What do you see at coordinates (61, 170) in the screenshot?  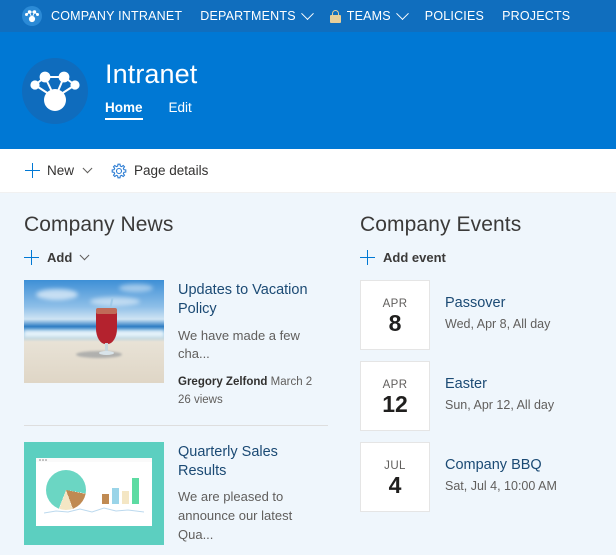 I see `new-button-label: New` at bounding box center [61, 170].